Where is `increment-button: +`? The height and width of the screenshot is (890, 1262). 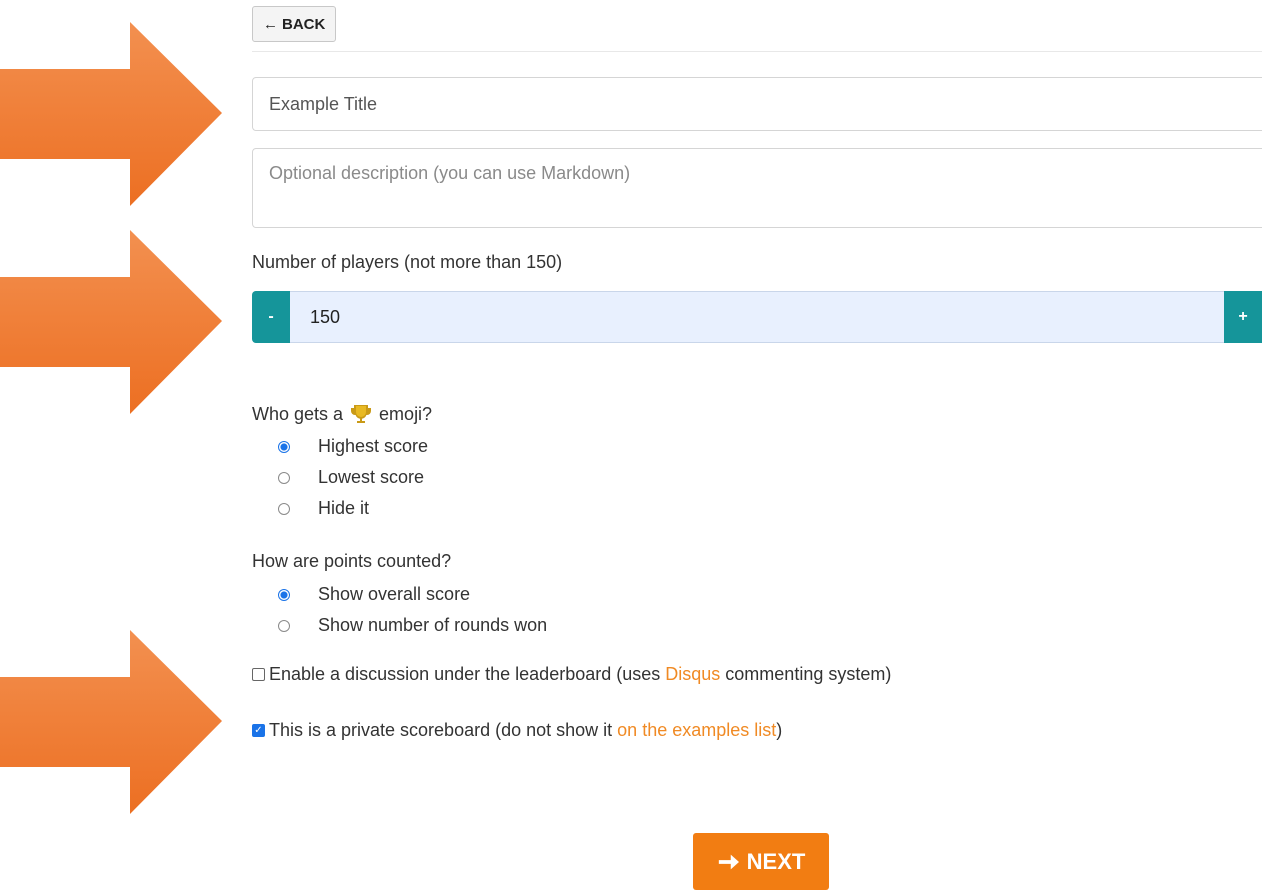 increment-button: + is located at coordinates (1243, 317).